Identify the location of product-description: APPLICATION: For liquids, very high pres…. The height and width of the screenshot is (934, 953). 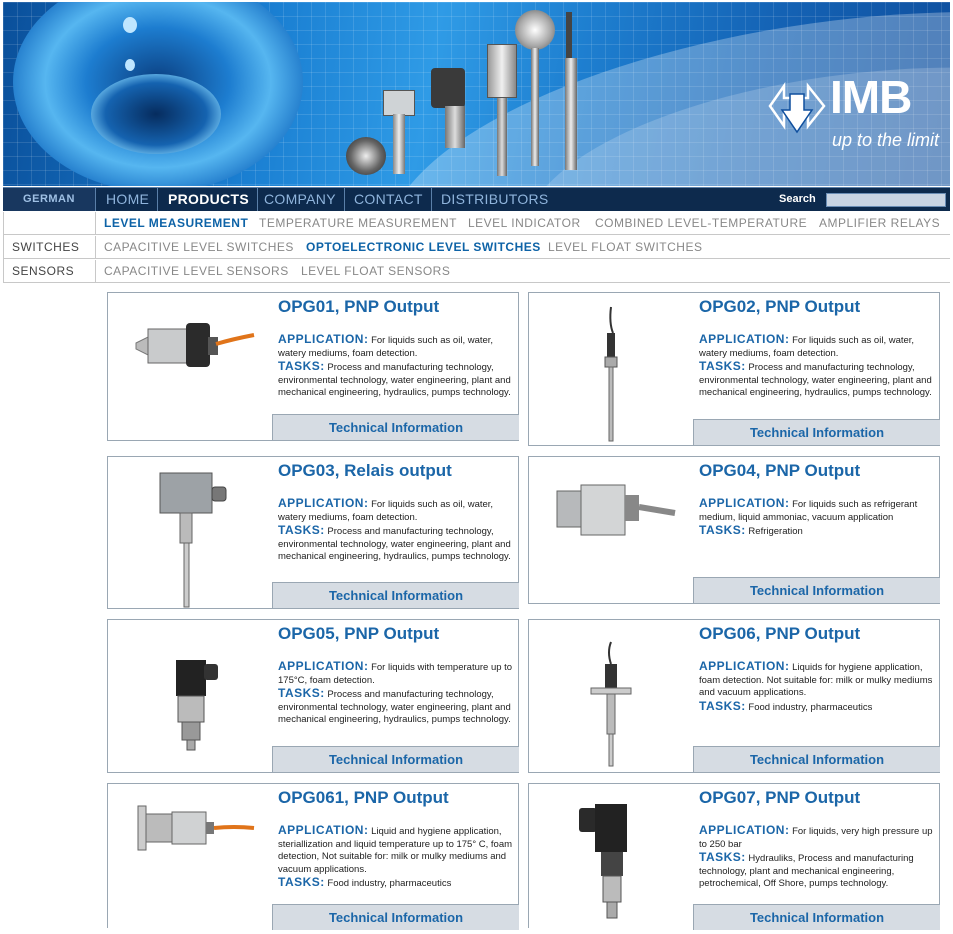
(818, 857).